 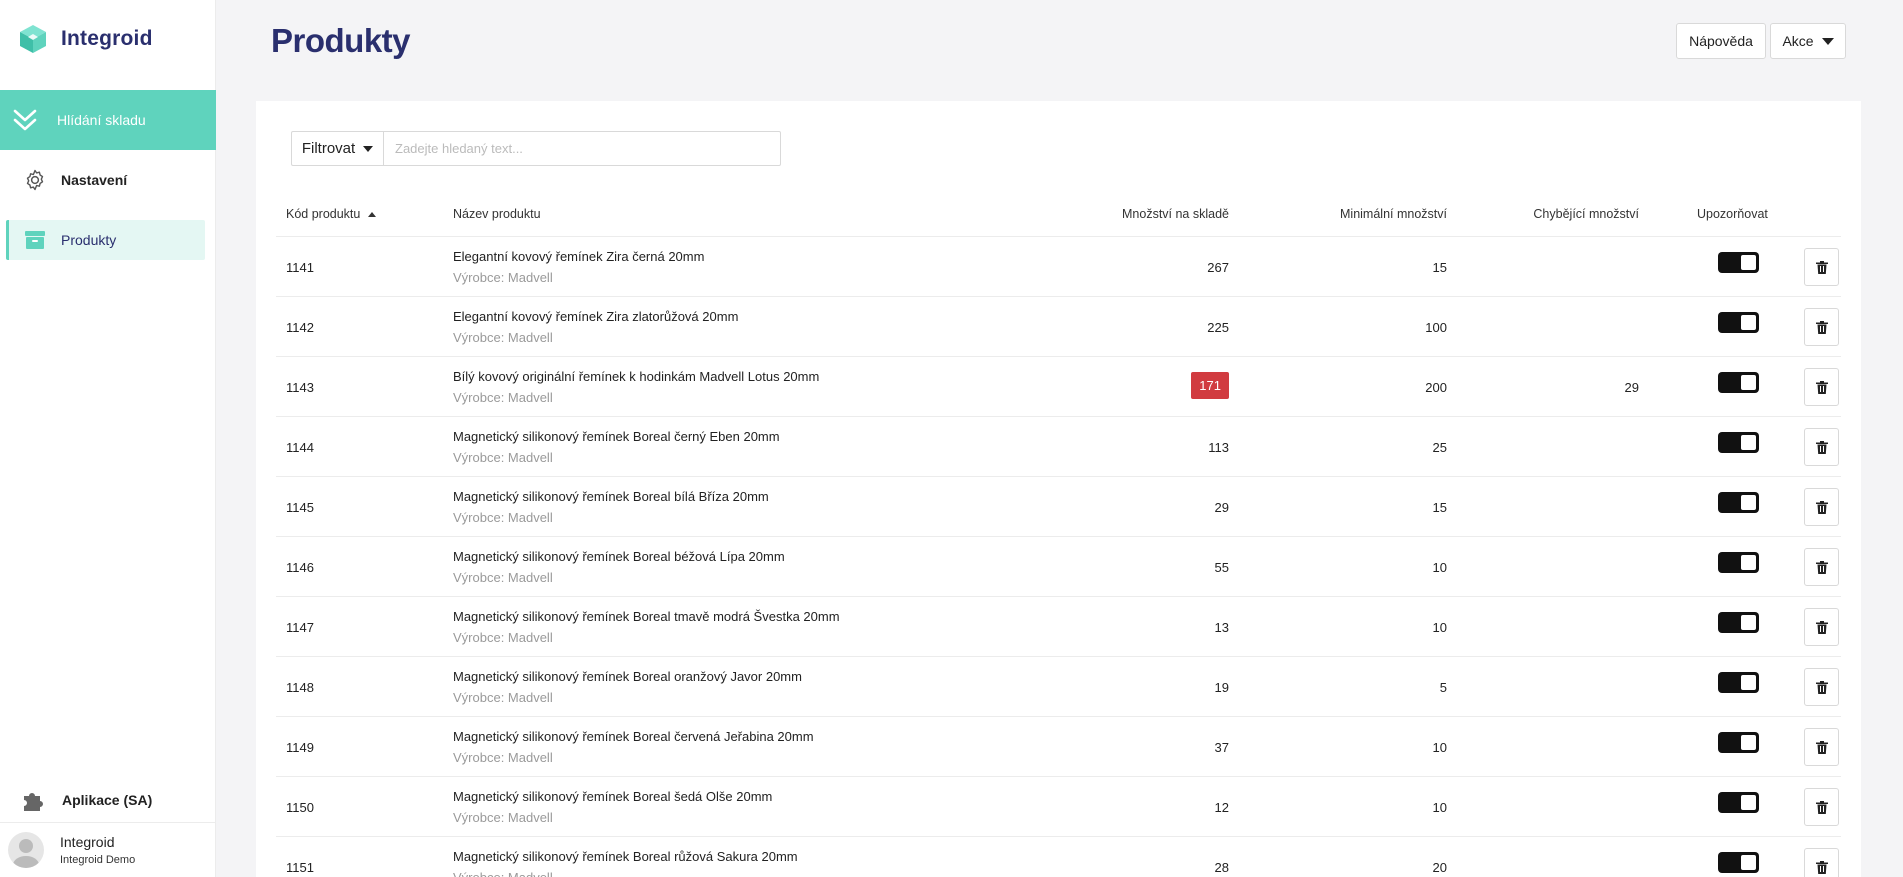 What do you see at coordinates (1732, 214) in the screenshot?
I see `column-header-warn: Upozorňovat` at bounding box center [1732, 214].